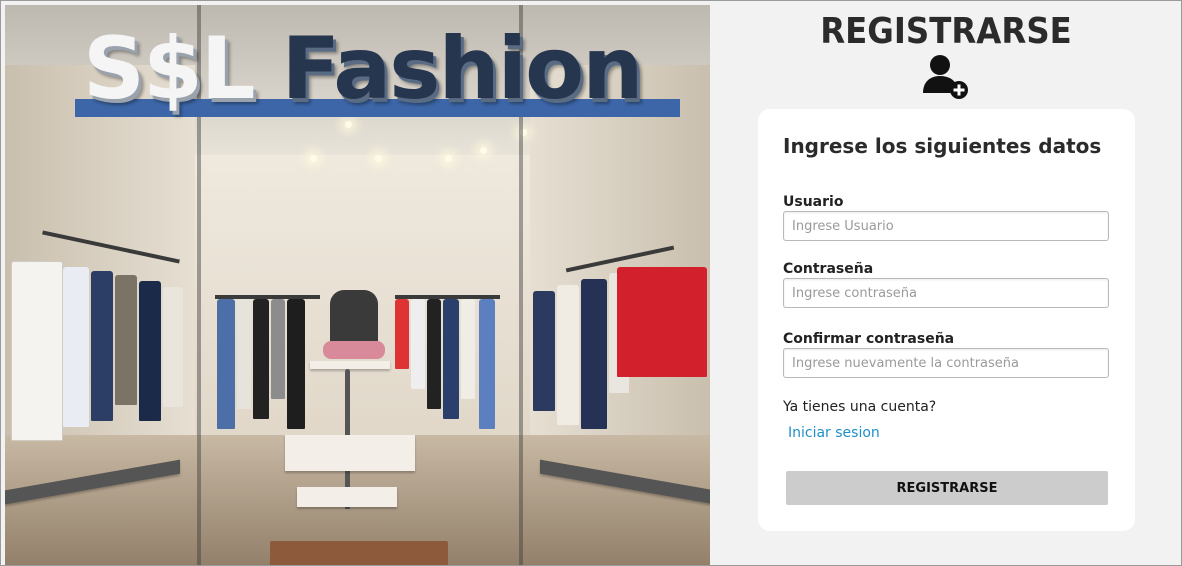  I want to click on page-title: REGISTRARSE, so click(946, 31).